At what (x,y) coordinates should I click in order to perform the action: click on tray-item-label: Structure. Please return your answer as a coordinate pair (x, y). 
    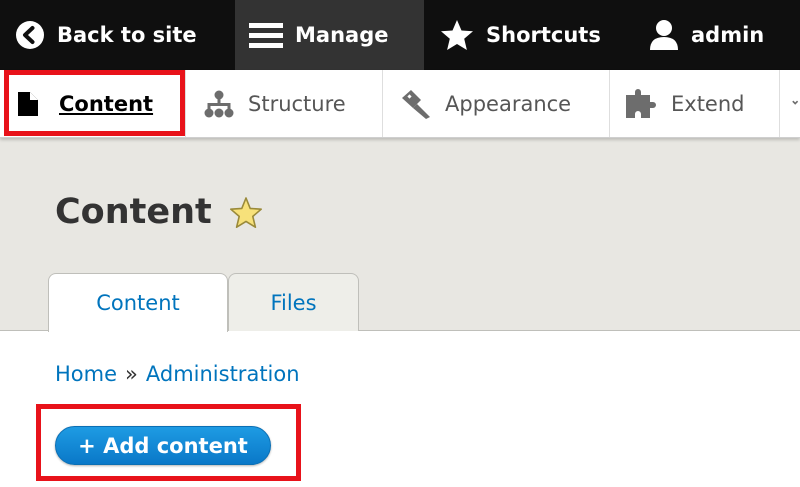
    Looking at the image, I should click on (297, 103).